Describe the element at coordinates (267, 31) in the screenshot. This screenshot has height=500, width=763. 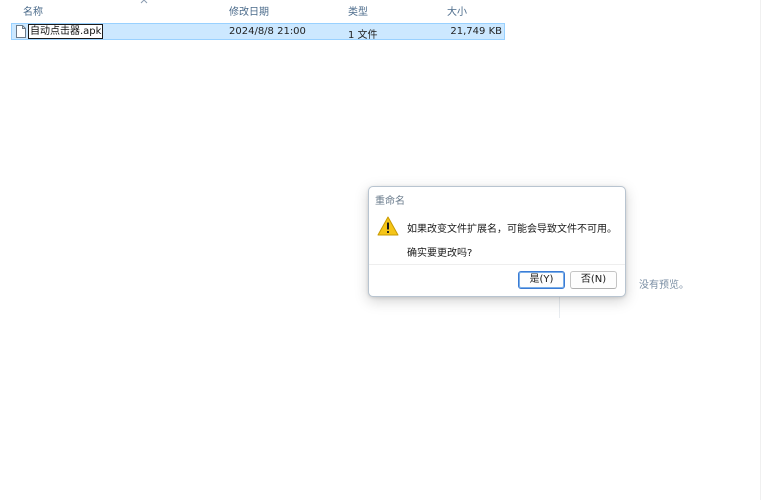
I see `file-modified: 2024/8/8 21:00` at that location.